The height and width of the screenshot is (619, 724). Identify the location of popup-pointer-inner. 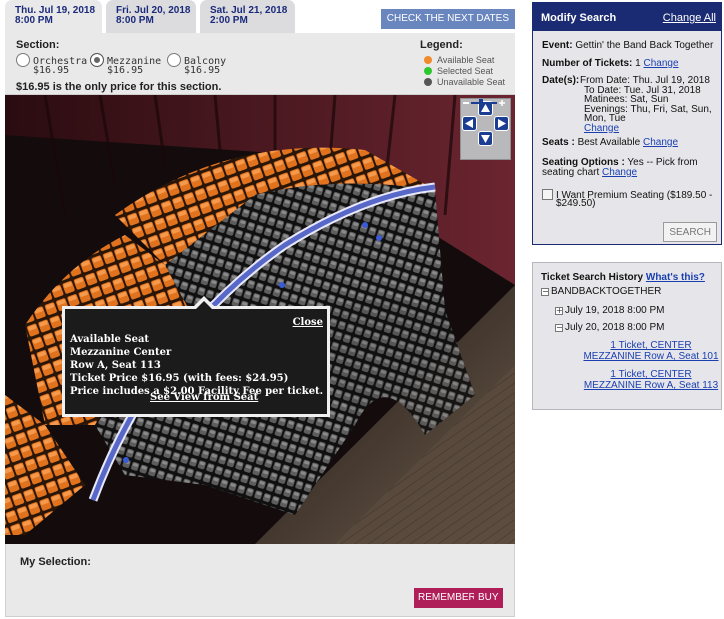
(204, 305).